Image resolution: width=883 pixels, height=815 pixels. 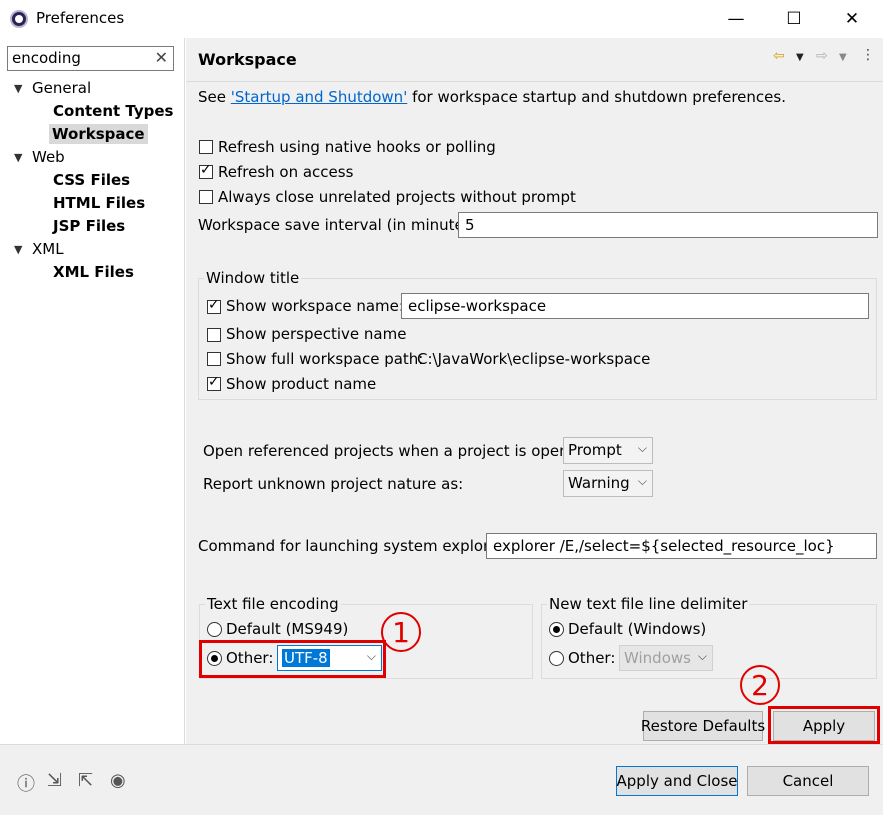 I want to click on text-encoding-group-title: Text file encoding, so click(x=273, y=604).